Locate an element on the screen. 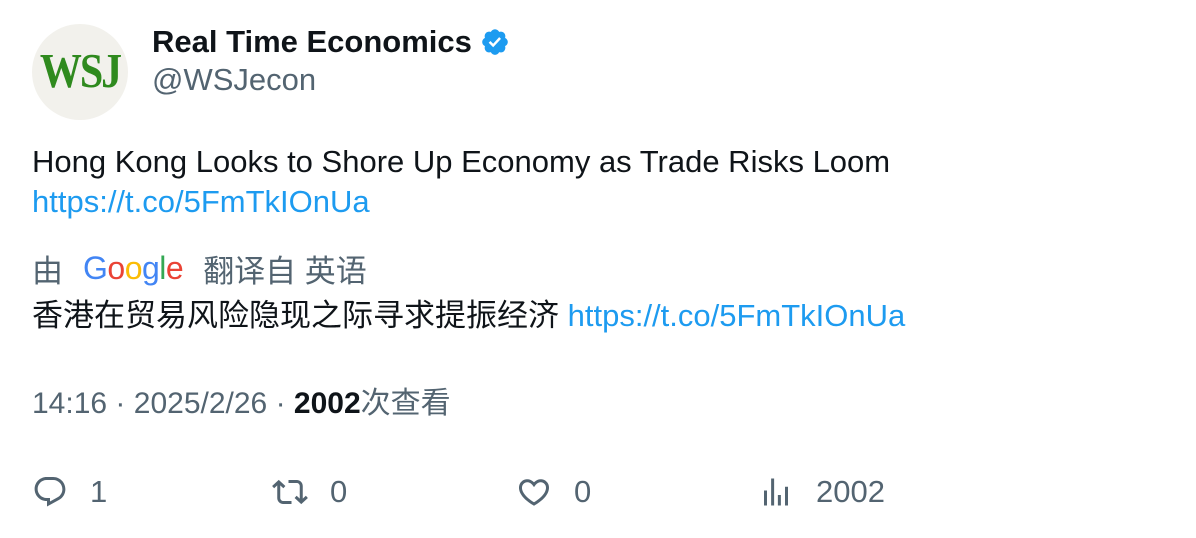  translated-link: https://t.co/5FmTkIOnUa is located at coordinates (737, 315).